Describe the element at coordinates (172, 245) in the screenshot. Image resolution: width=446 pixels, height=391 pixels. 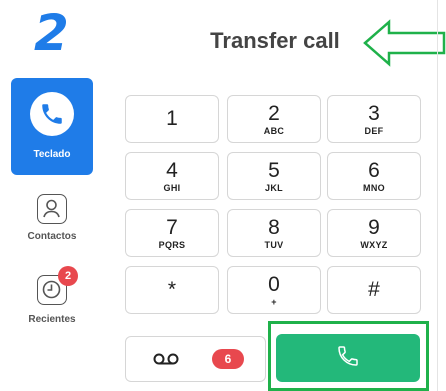
I see `key-letters: PQRS` at that location.